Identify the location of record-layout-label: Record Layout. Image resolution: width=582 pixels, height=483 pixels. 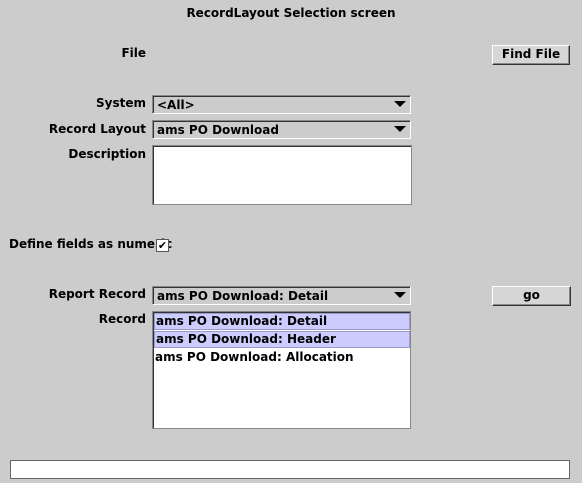
(97, 129).